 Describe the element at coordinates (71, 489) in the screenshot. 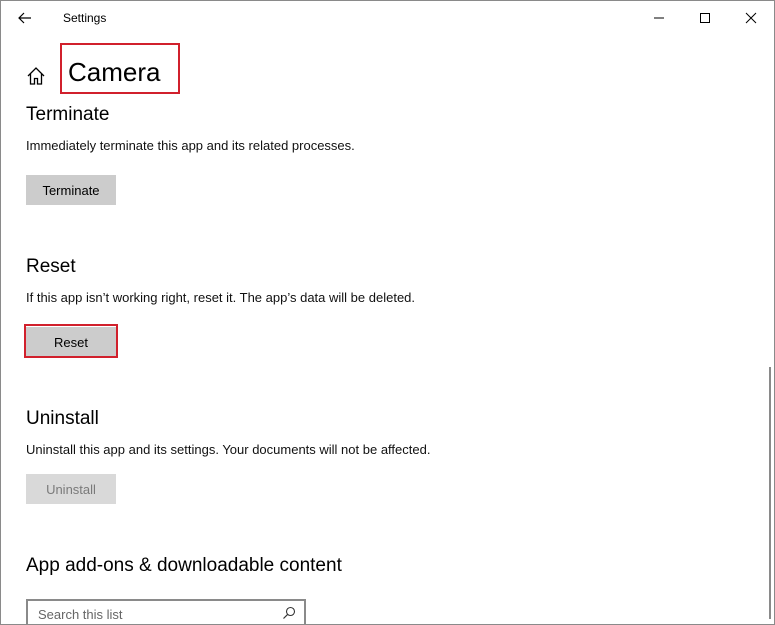

I see `uninstall-button: Uninstall` at that location.